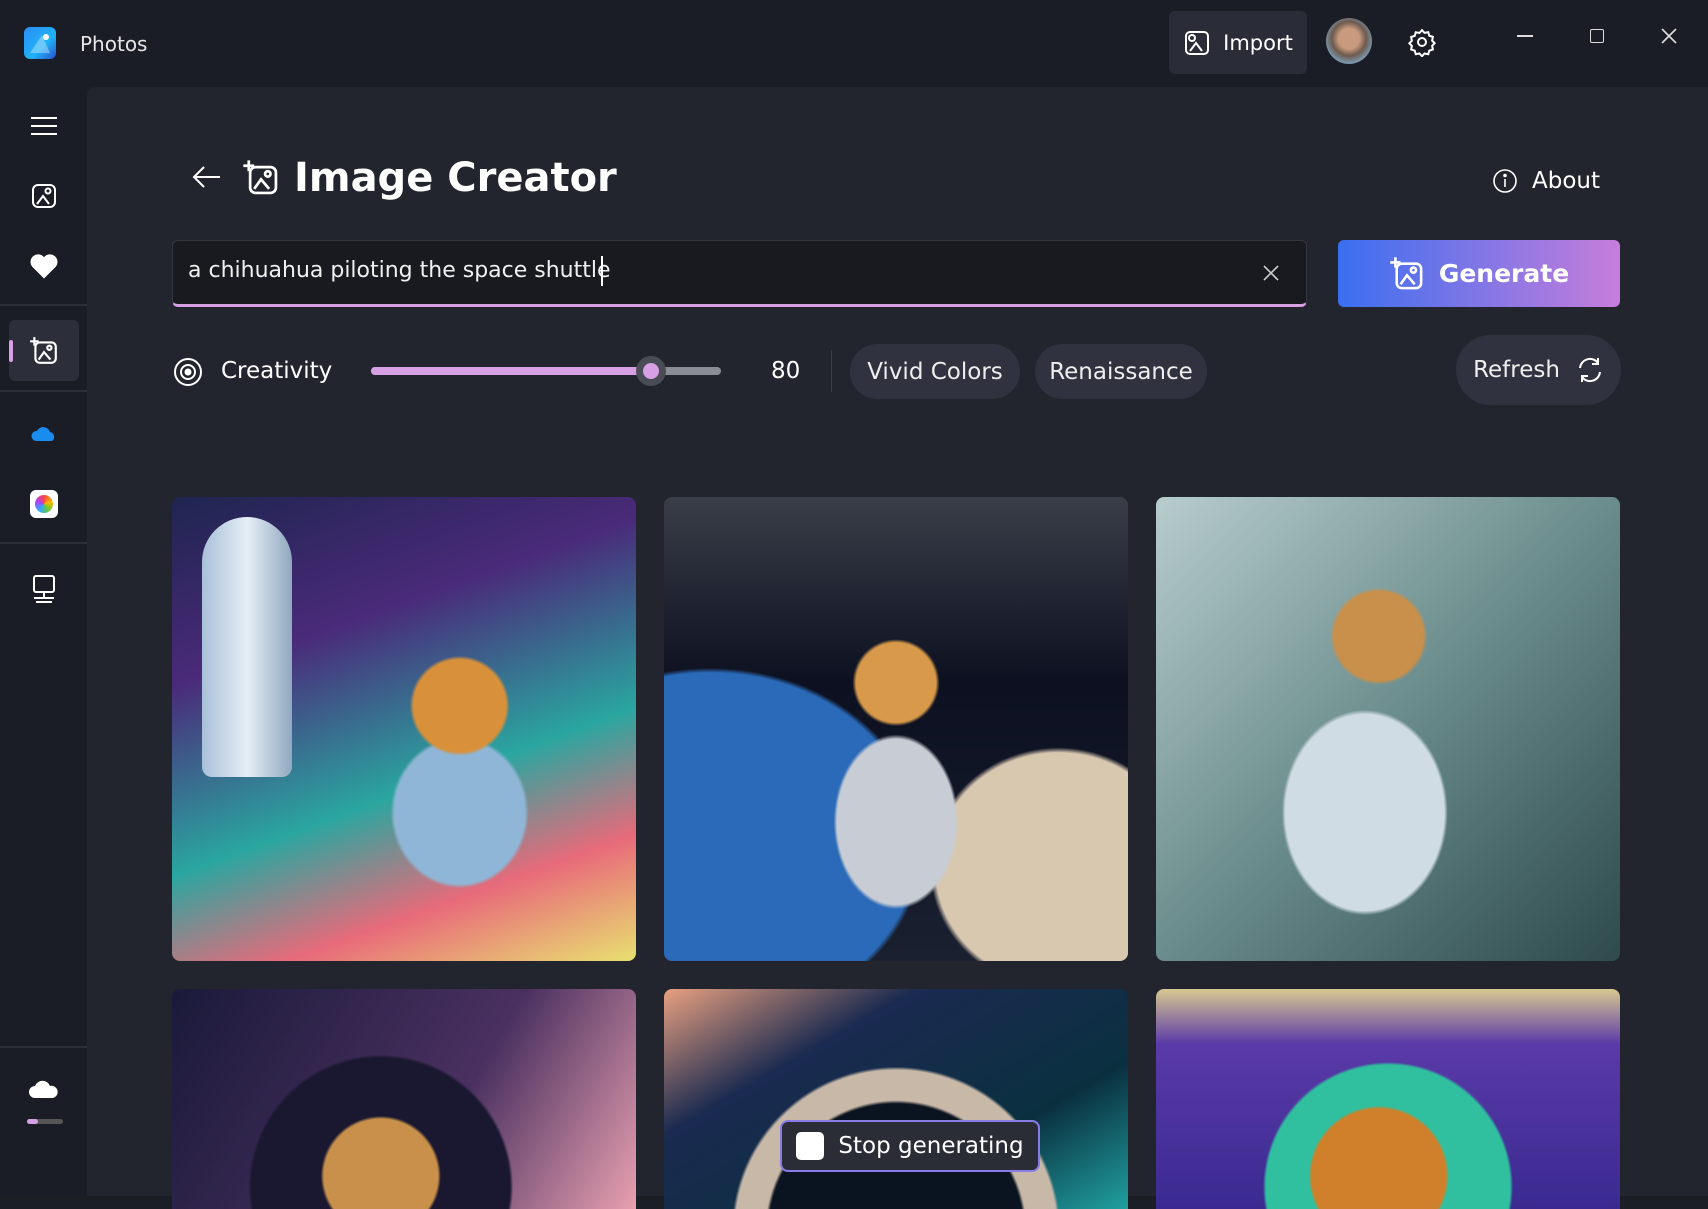 This screenshot has width=1708, height=1209. I want to click on creativity-value: 80, so click(786, 371).